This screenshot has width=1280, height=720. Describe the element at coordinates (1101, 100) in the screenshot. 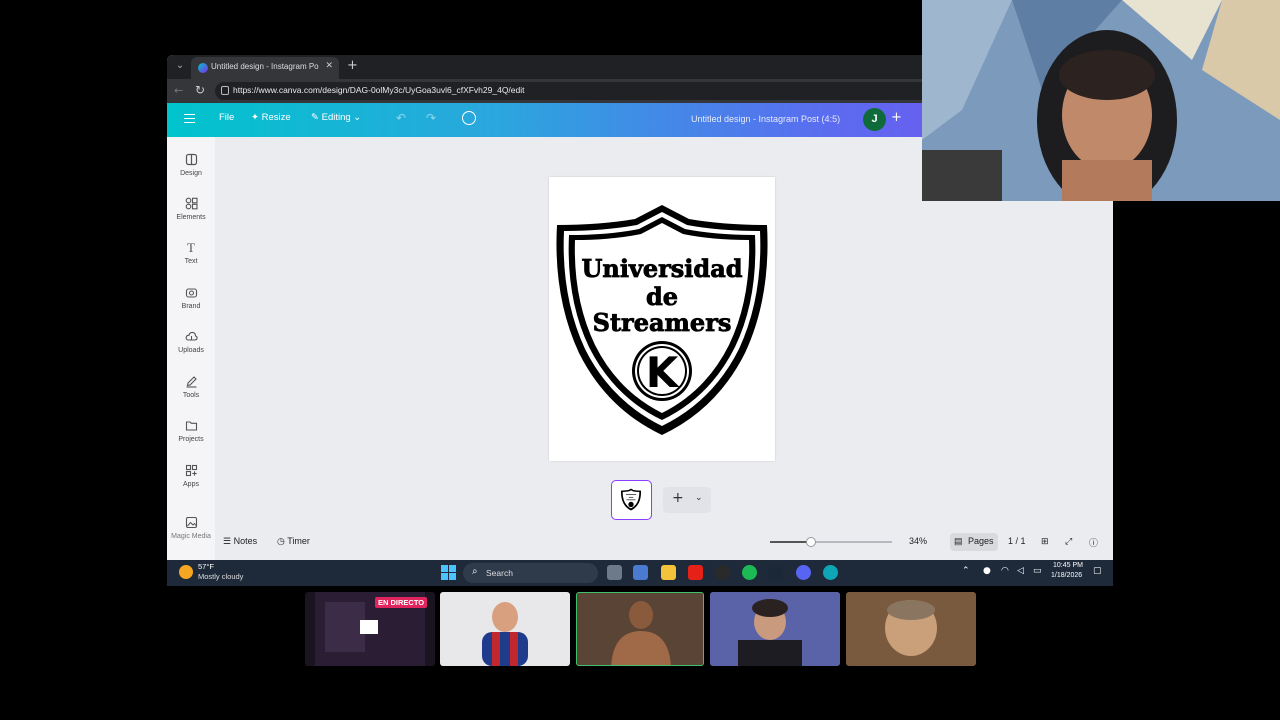

I see `streamer-webcam` at that location.